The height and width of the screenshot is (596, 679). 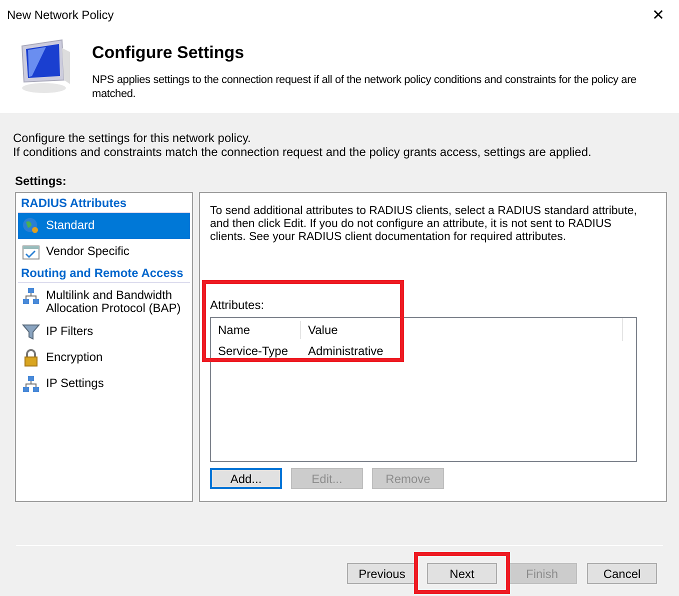 What do you see at coordinates (345, 351) in the screenshot?
I see `table-cell-text: Administrative` at bounding box center [345, 351].